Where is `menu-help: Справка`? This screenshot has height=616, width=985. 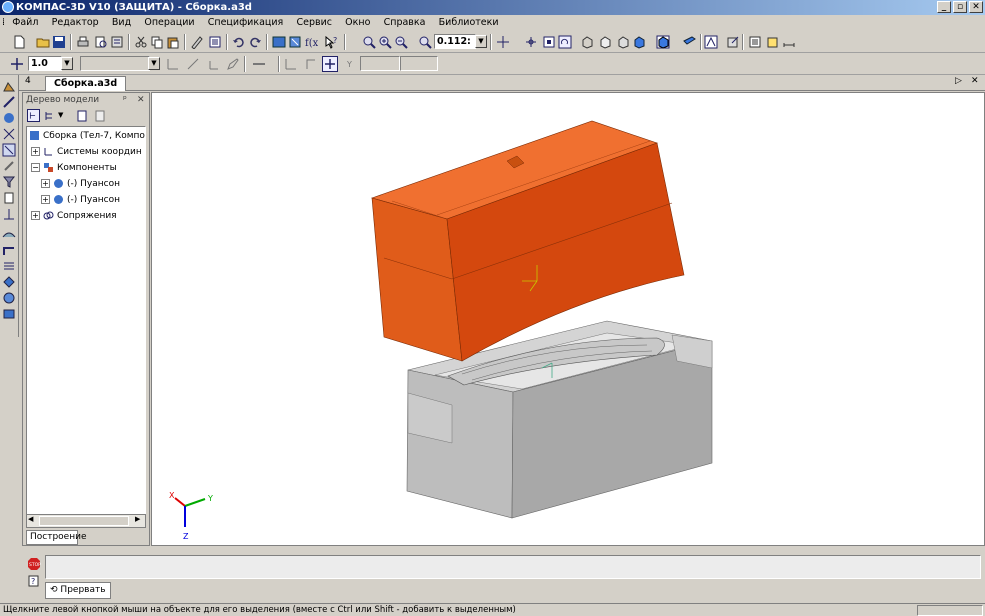
menu-help: Справка is located at coordinates (405, 23).